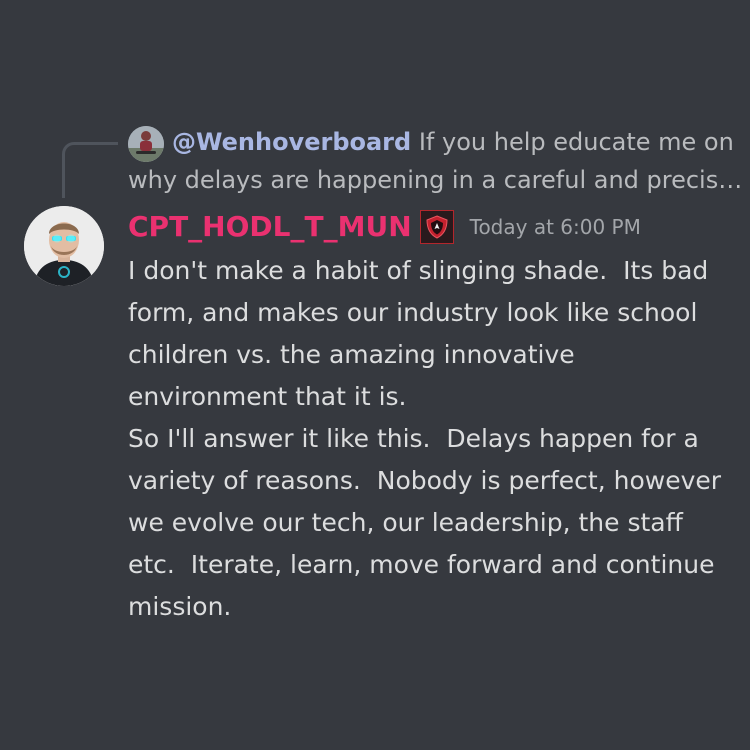 The width and height of the screenshot is (750, 750). What do you see at coordinates (291, 142) in the screenshot?
I see `reply-username: @Wenhoverboard` at bounding box center [291, 142].